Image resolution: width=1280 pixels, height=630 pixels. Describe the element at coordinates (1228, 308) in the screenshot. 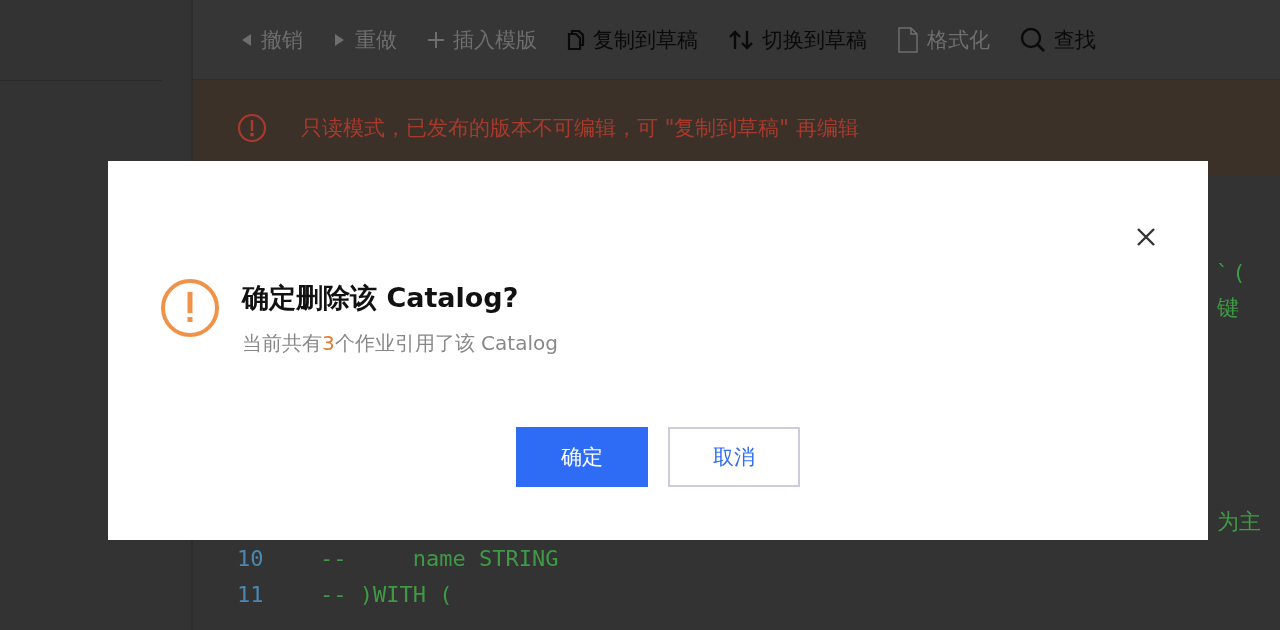

I see `code-fragment: 键` at that location.